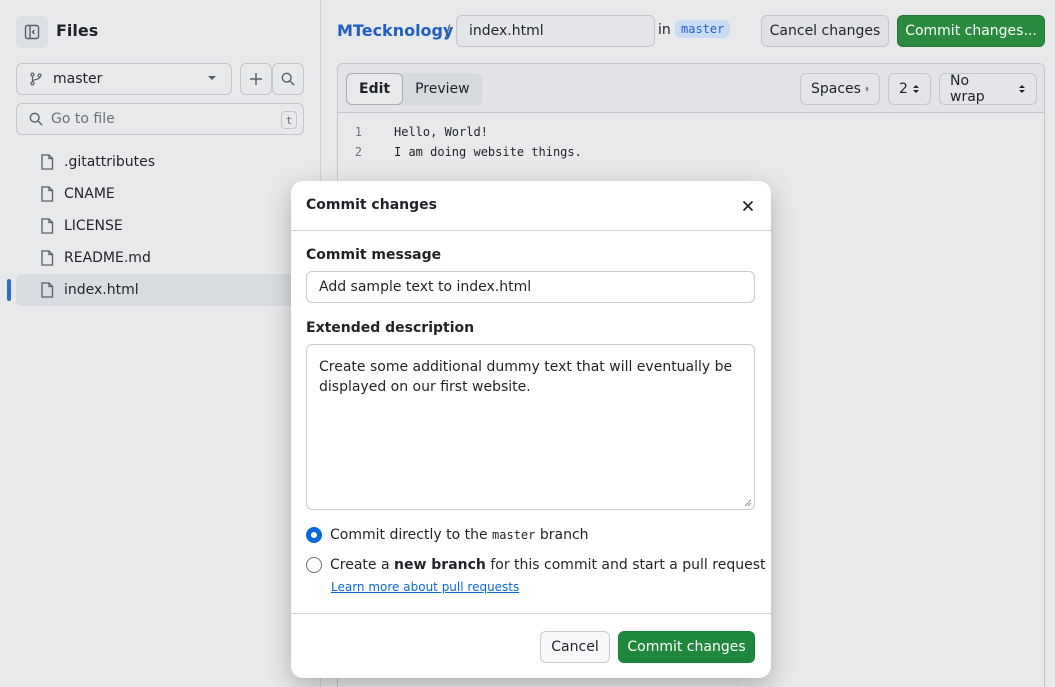  What do you see at coordinates (101, 290) in the screenshot?
I see `file-name: index.html` at bounding box center [101, 290].